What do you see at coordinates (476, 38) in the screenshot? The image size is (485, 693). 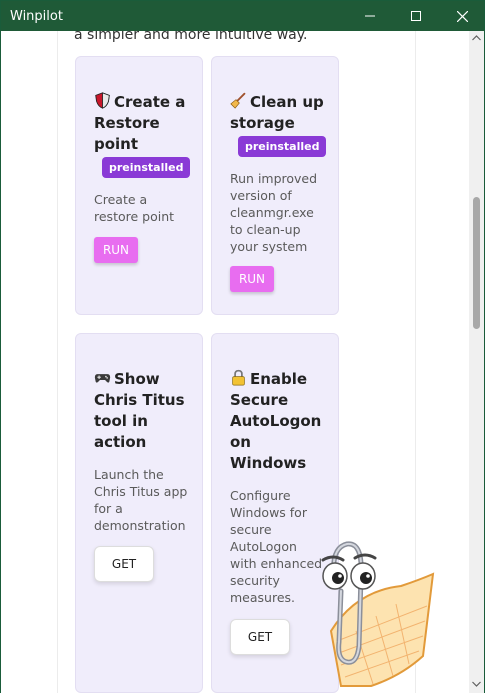 I see `scroll-up-icon` at bounding box center [476, 38].